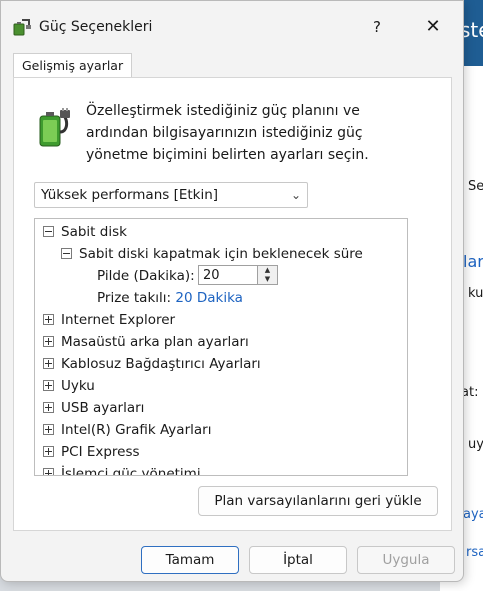 The width and height of the screenshot is (483, 591). What do you see at coordinates (146, 276) in the screenshot?
I see `on-battery-label: Pilde (Dakika):` at bounding box center [146, 276].